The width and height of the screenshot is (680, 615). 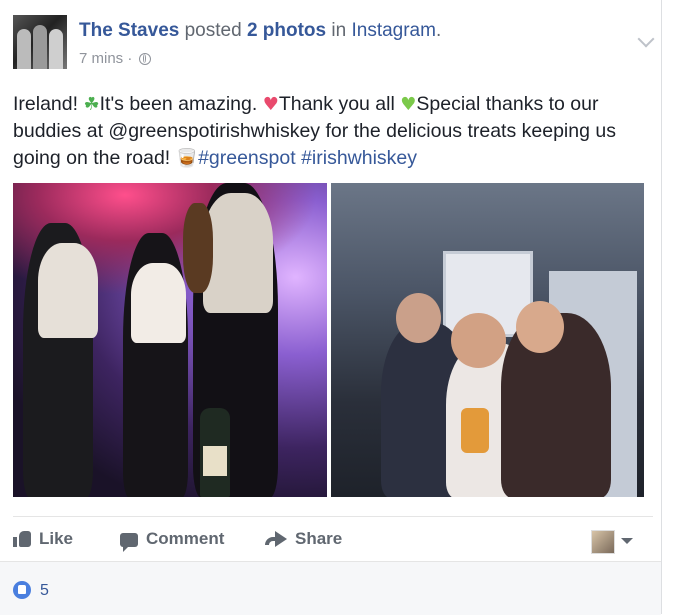 What do you see at coordinates (91, 104) in the screenshot?
I see `shamrock-emoji: ☘` at bounding box center [91, 104].